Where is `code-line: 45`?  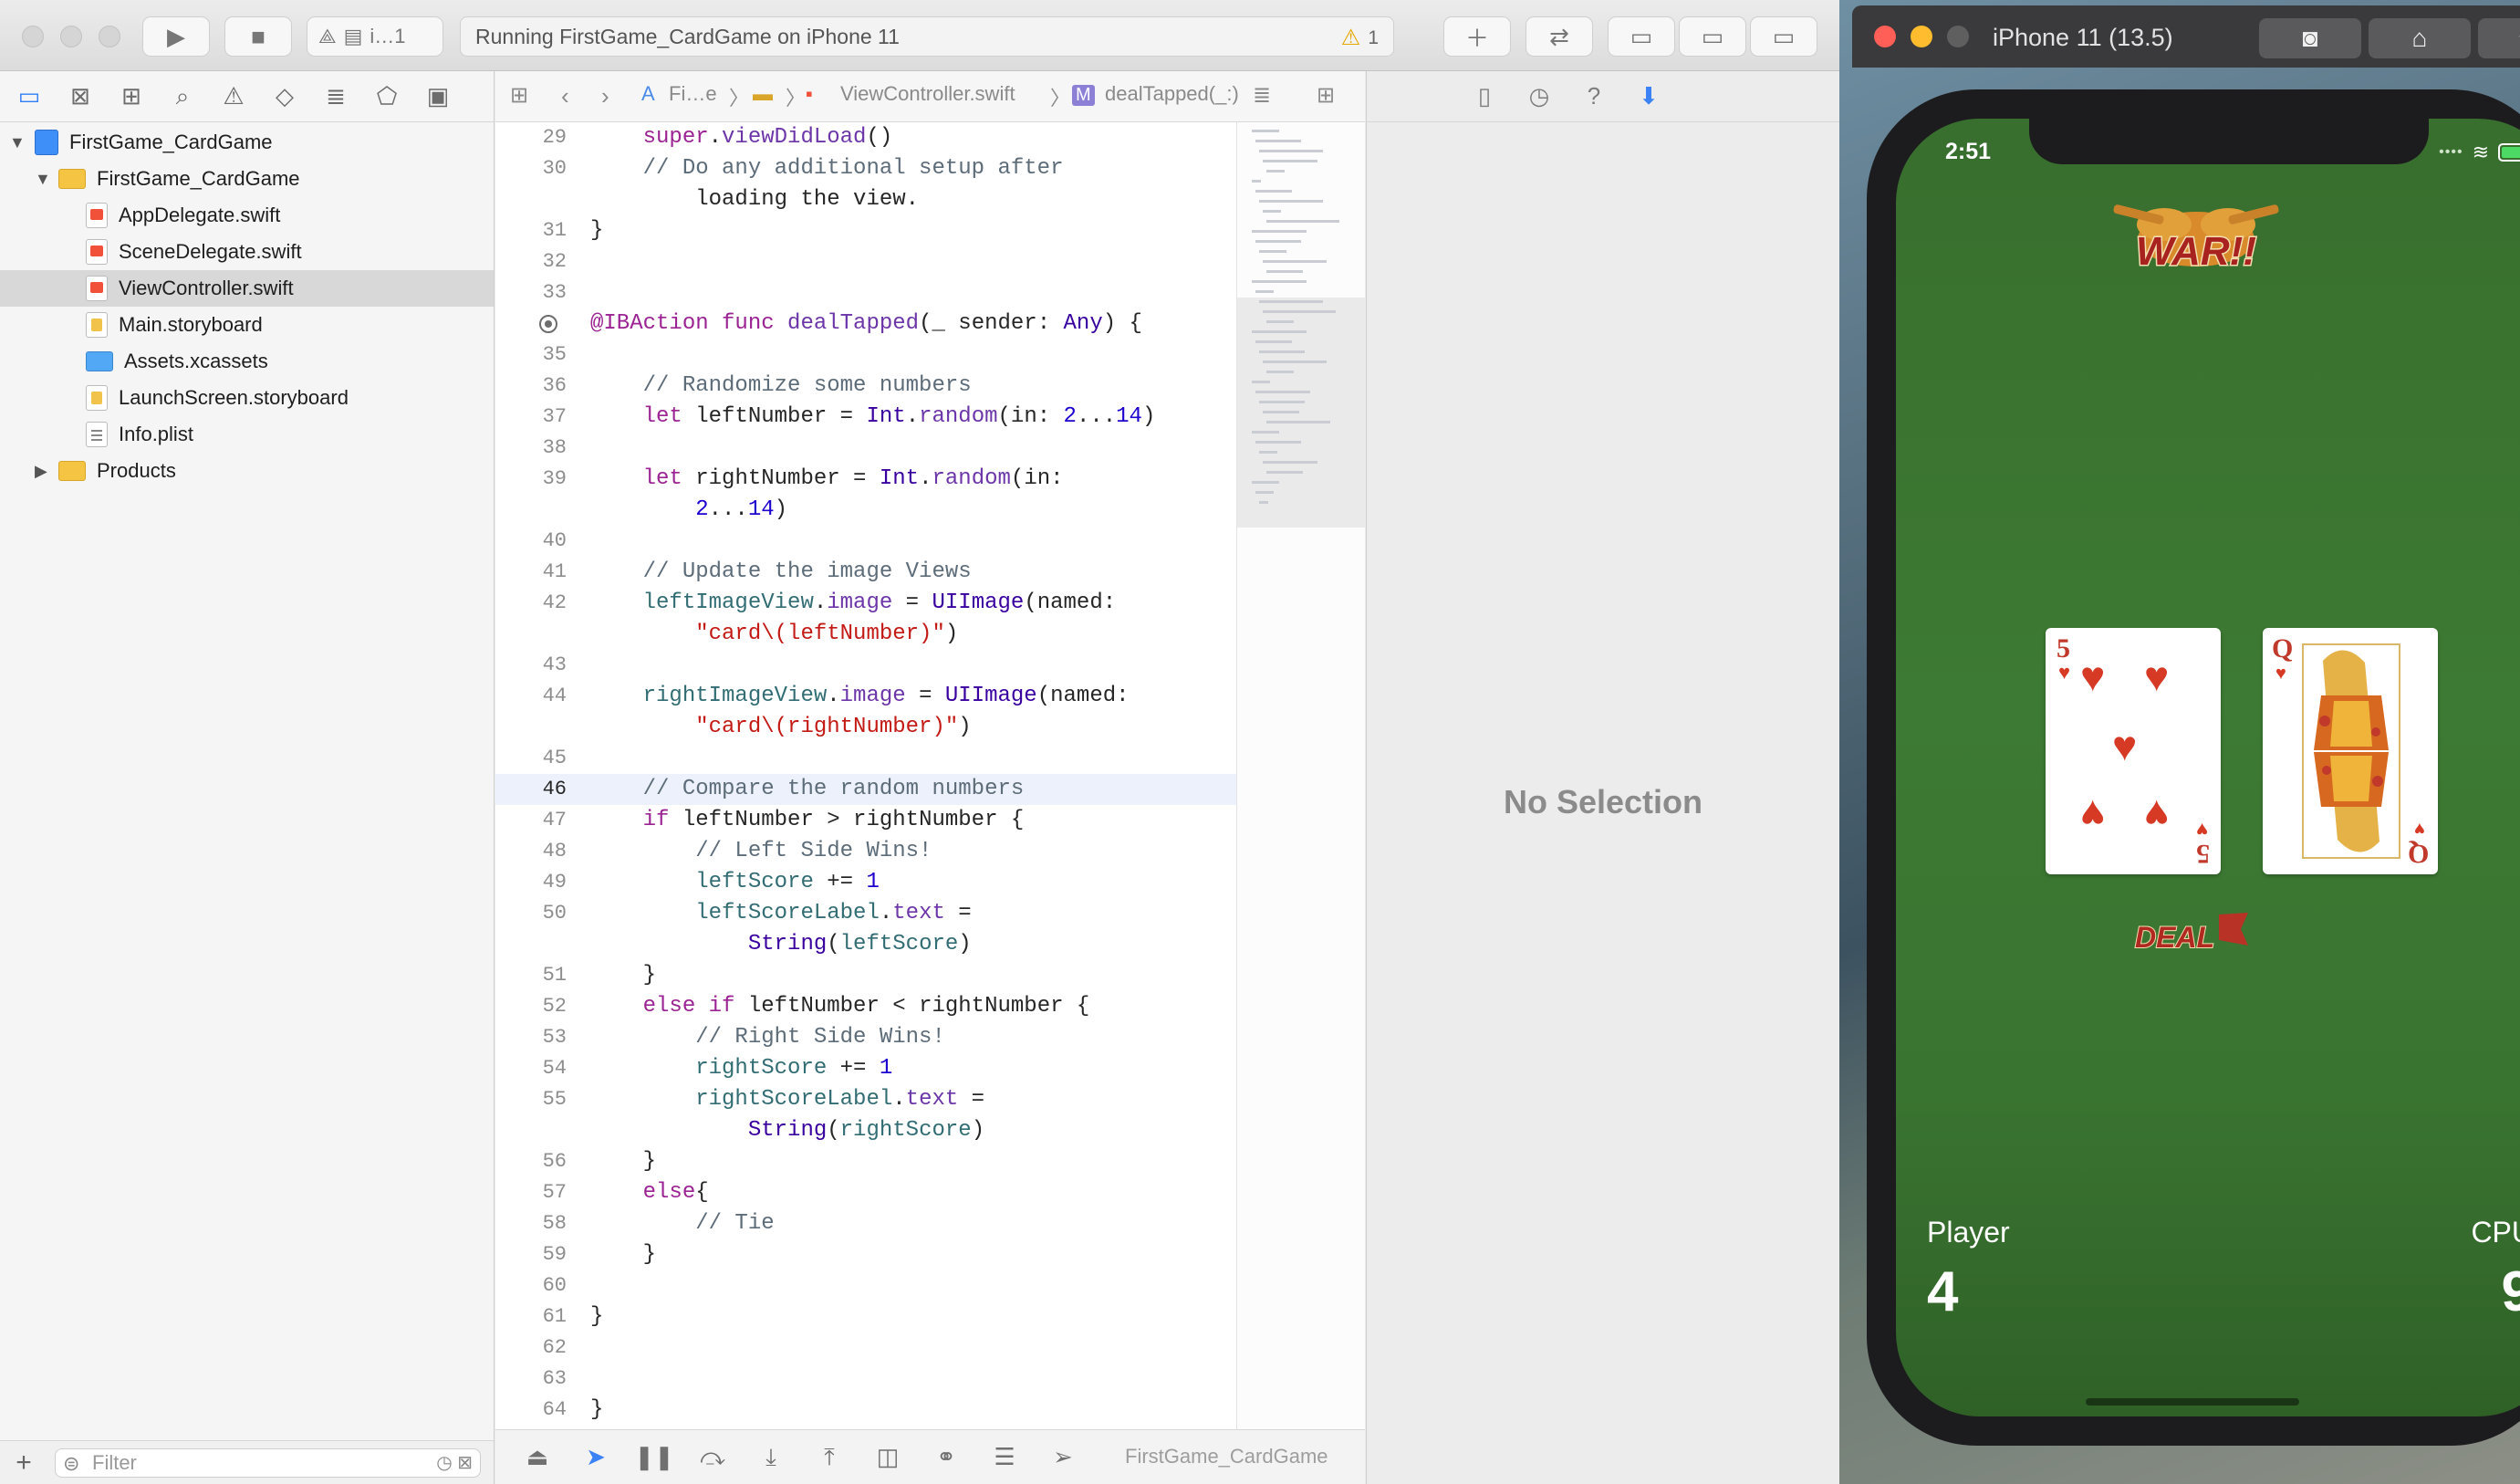
code-line: 45 is located at coordinates (866, 758).